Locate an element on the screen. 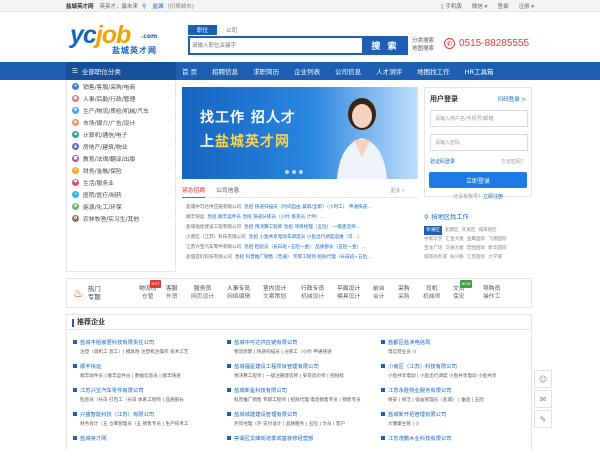 This screenshot has width=600, height=456. nav-map-jobs: 地图找工作 is located at coordinates (433, 71).